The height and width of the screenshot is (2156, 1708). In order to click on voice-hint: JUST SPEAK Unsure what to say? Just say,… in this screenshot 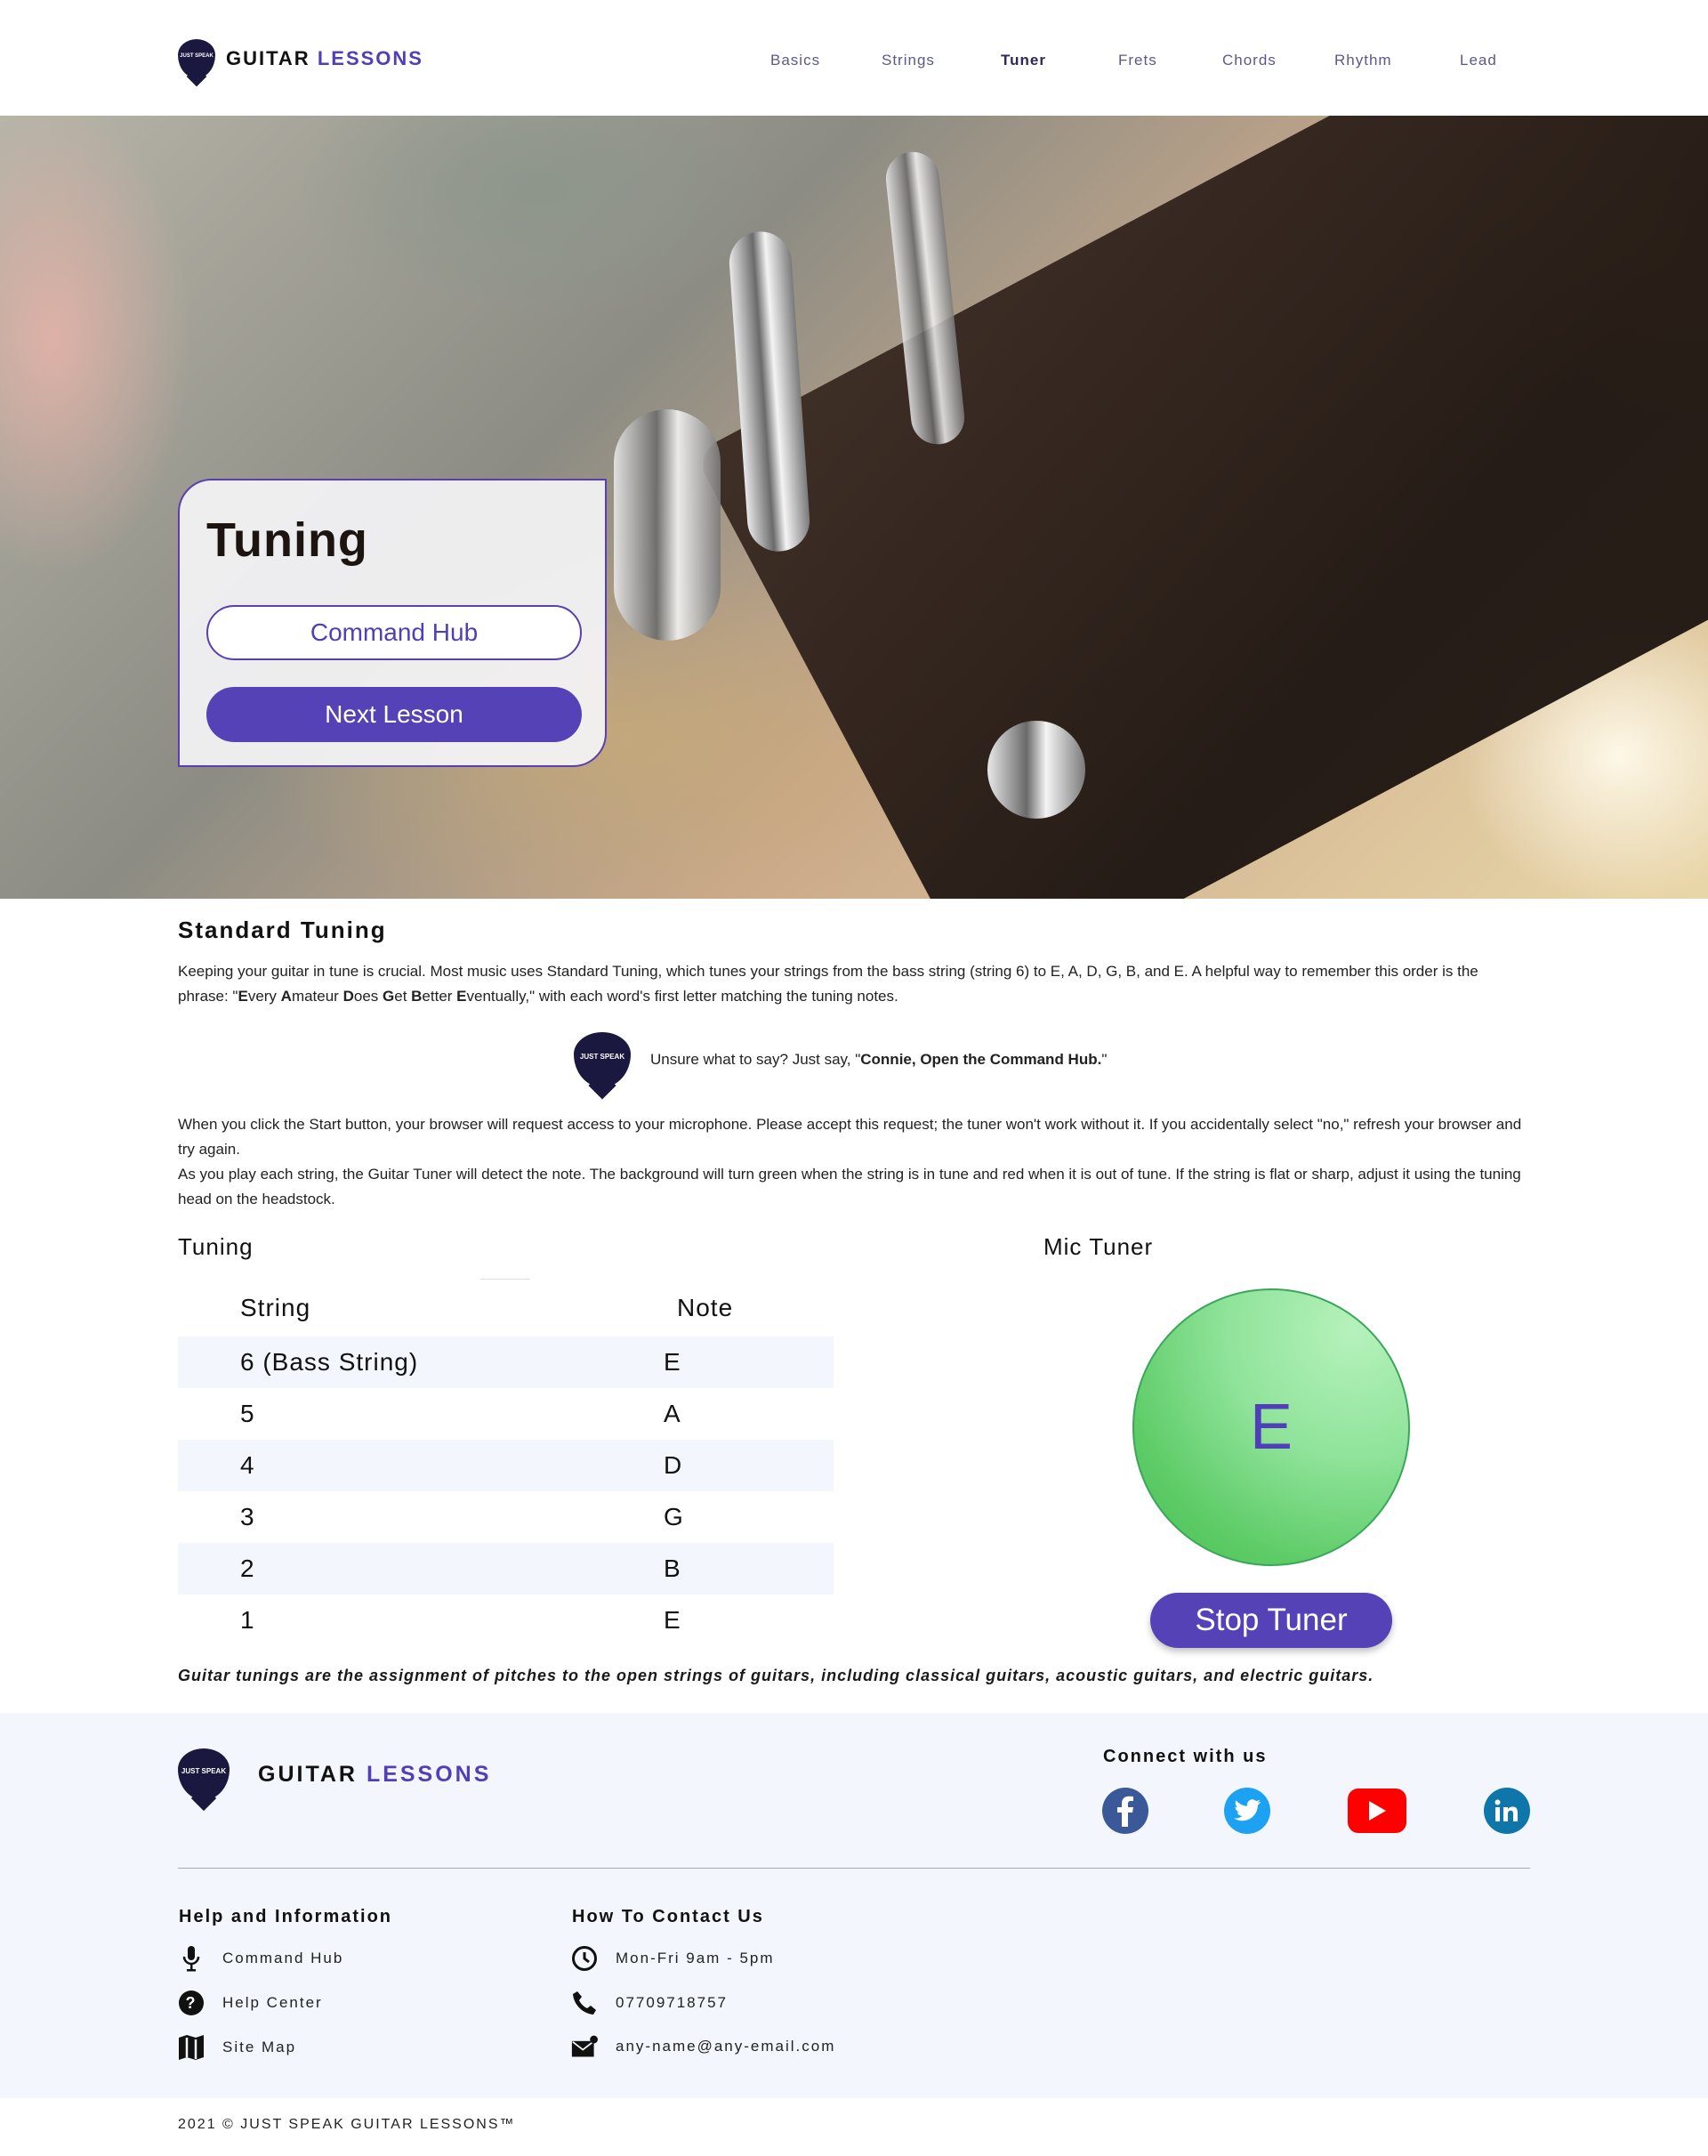, I will do `click(840, 1059)`.